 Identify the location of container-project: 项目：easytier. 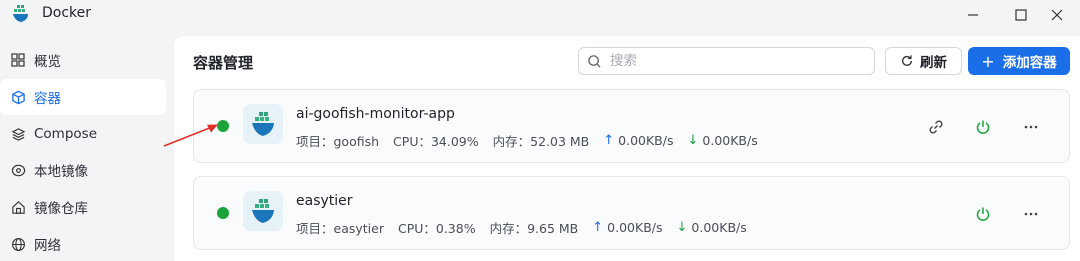
(340, 228).